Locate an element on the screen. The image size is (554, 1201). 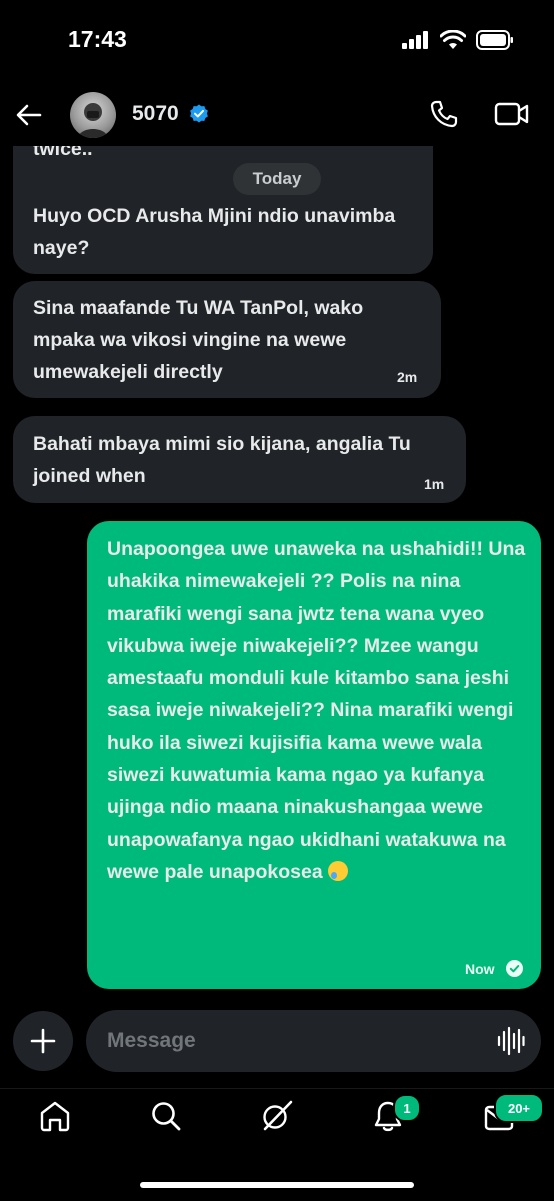
plus-icon is located at coordinates (43, 1041).